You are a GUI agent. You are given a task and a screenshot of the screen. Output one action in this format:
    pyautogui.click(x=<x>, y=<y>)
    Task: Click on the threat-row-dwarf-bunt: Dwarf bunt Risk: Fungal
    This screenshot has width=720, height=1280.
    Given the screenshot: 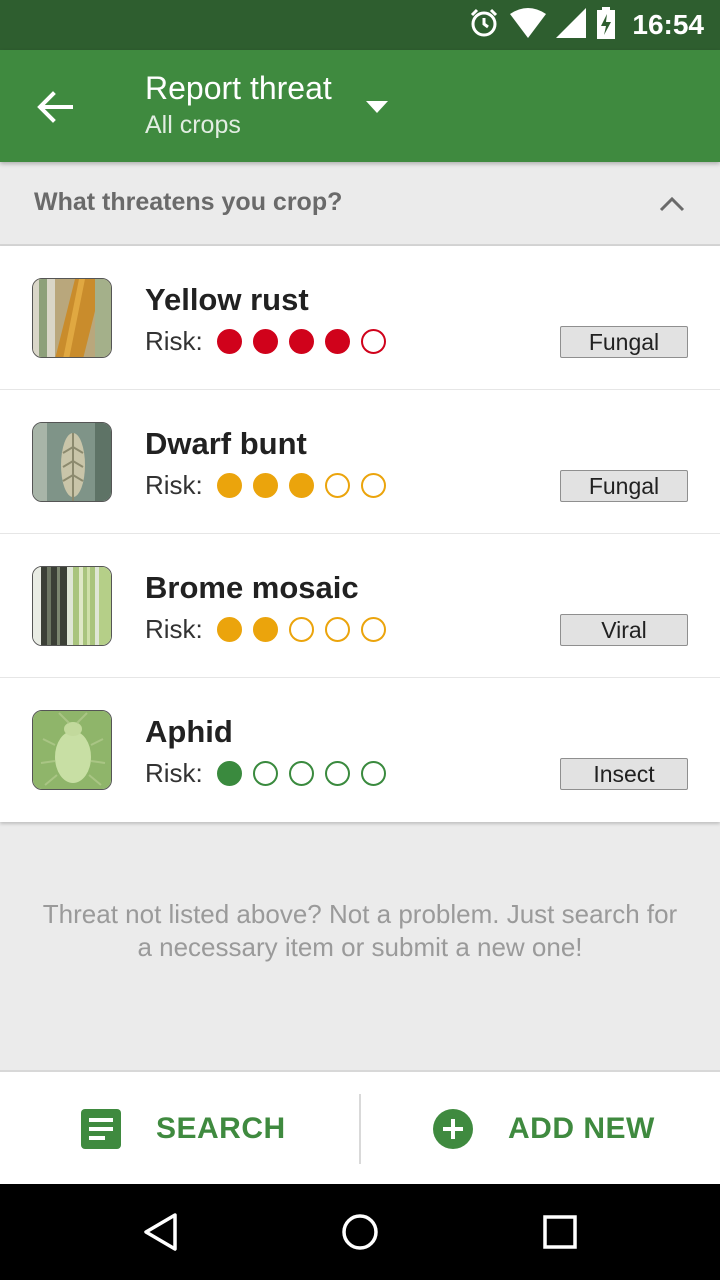 What is the action you would take?
    pyautogui.click(x=360, y=462)
    